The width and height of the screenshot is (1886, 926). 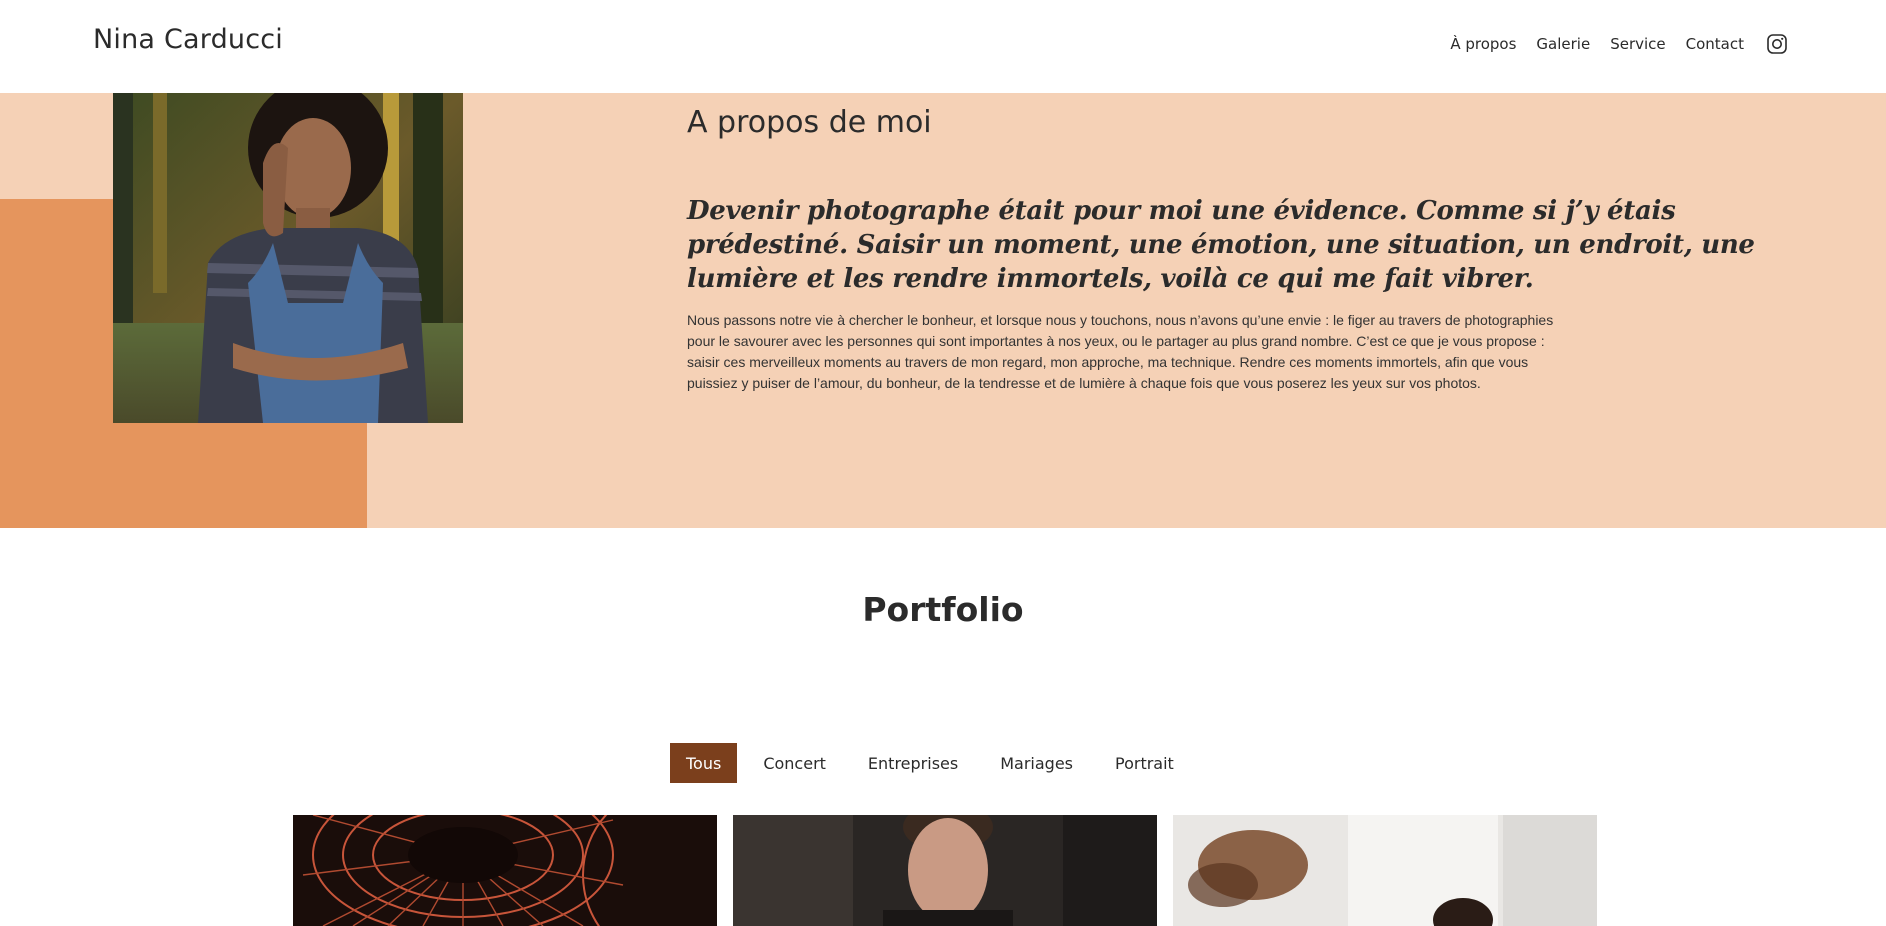 I want to click on nav-link-service: Service, so click(x=1637, y=44).